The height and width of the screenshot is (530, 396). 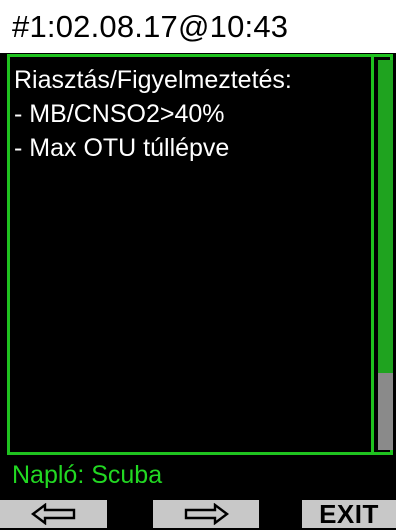 I want to click on exit-label: EXIT, so click(x=349, y=513).